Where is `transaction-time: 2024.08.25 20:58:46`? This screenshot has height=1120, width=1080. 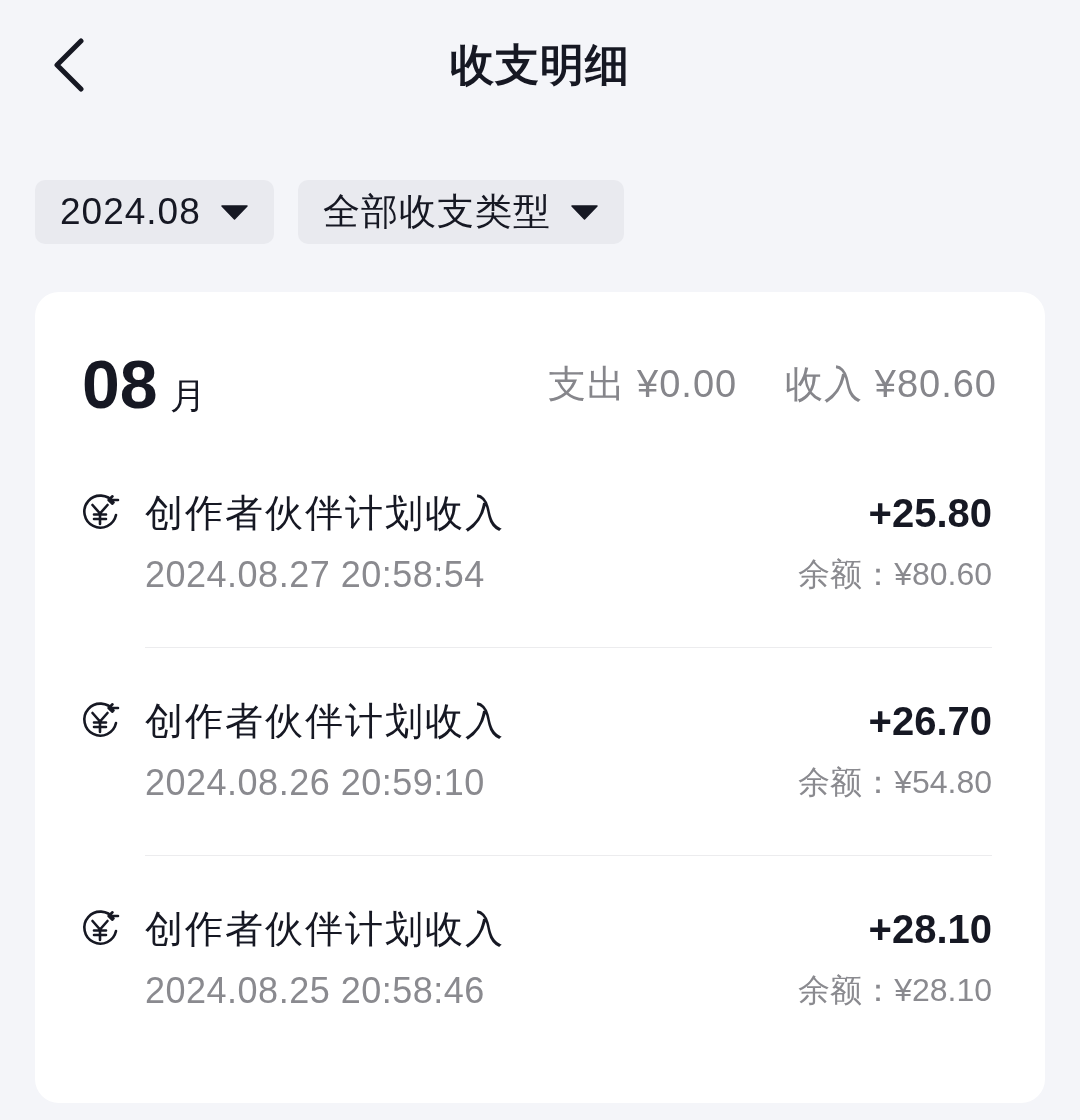 transaction-time: 2024.08.25 20:58:46 is located at coordinates (315, 991).